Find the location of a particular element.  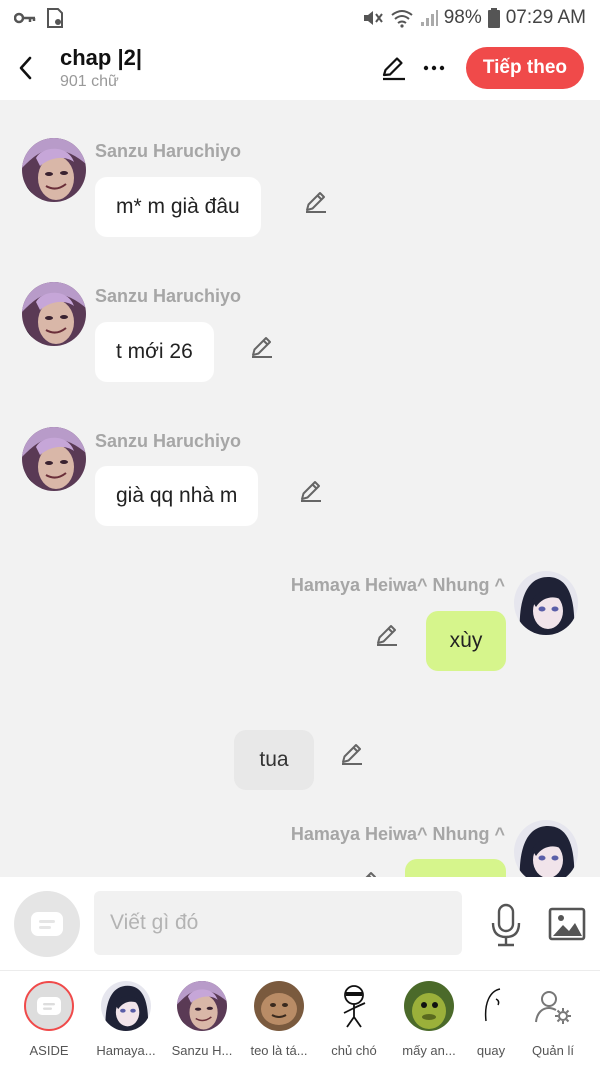

manage-characters-button: Quản lí is located at coordinates (553, 1019).